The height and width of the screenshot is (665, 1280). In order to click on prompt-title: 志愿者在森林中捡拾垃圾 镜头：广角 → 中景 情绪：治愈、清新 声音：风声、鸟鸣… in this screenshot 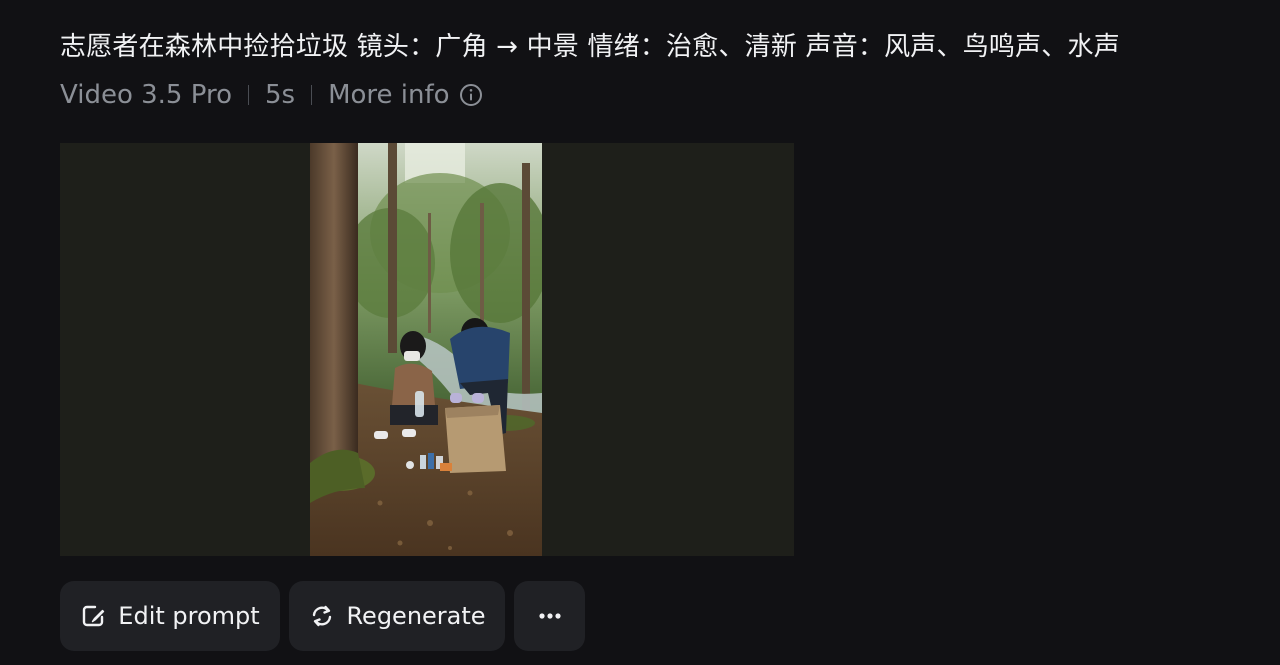, I will do `click(590, 47)`.